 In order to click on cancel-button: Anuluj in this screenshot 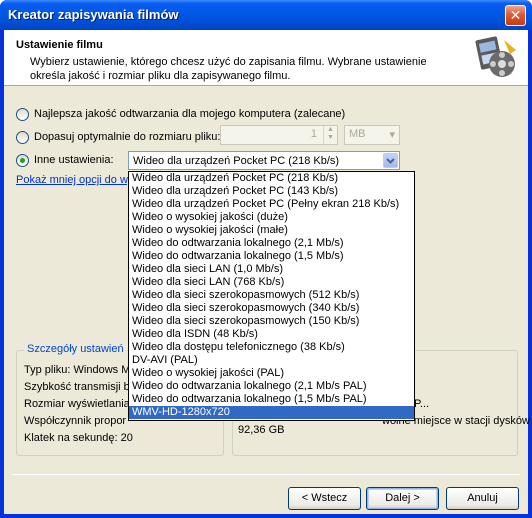, I will do `click(482, 498)`.